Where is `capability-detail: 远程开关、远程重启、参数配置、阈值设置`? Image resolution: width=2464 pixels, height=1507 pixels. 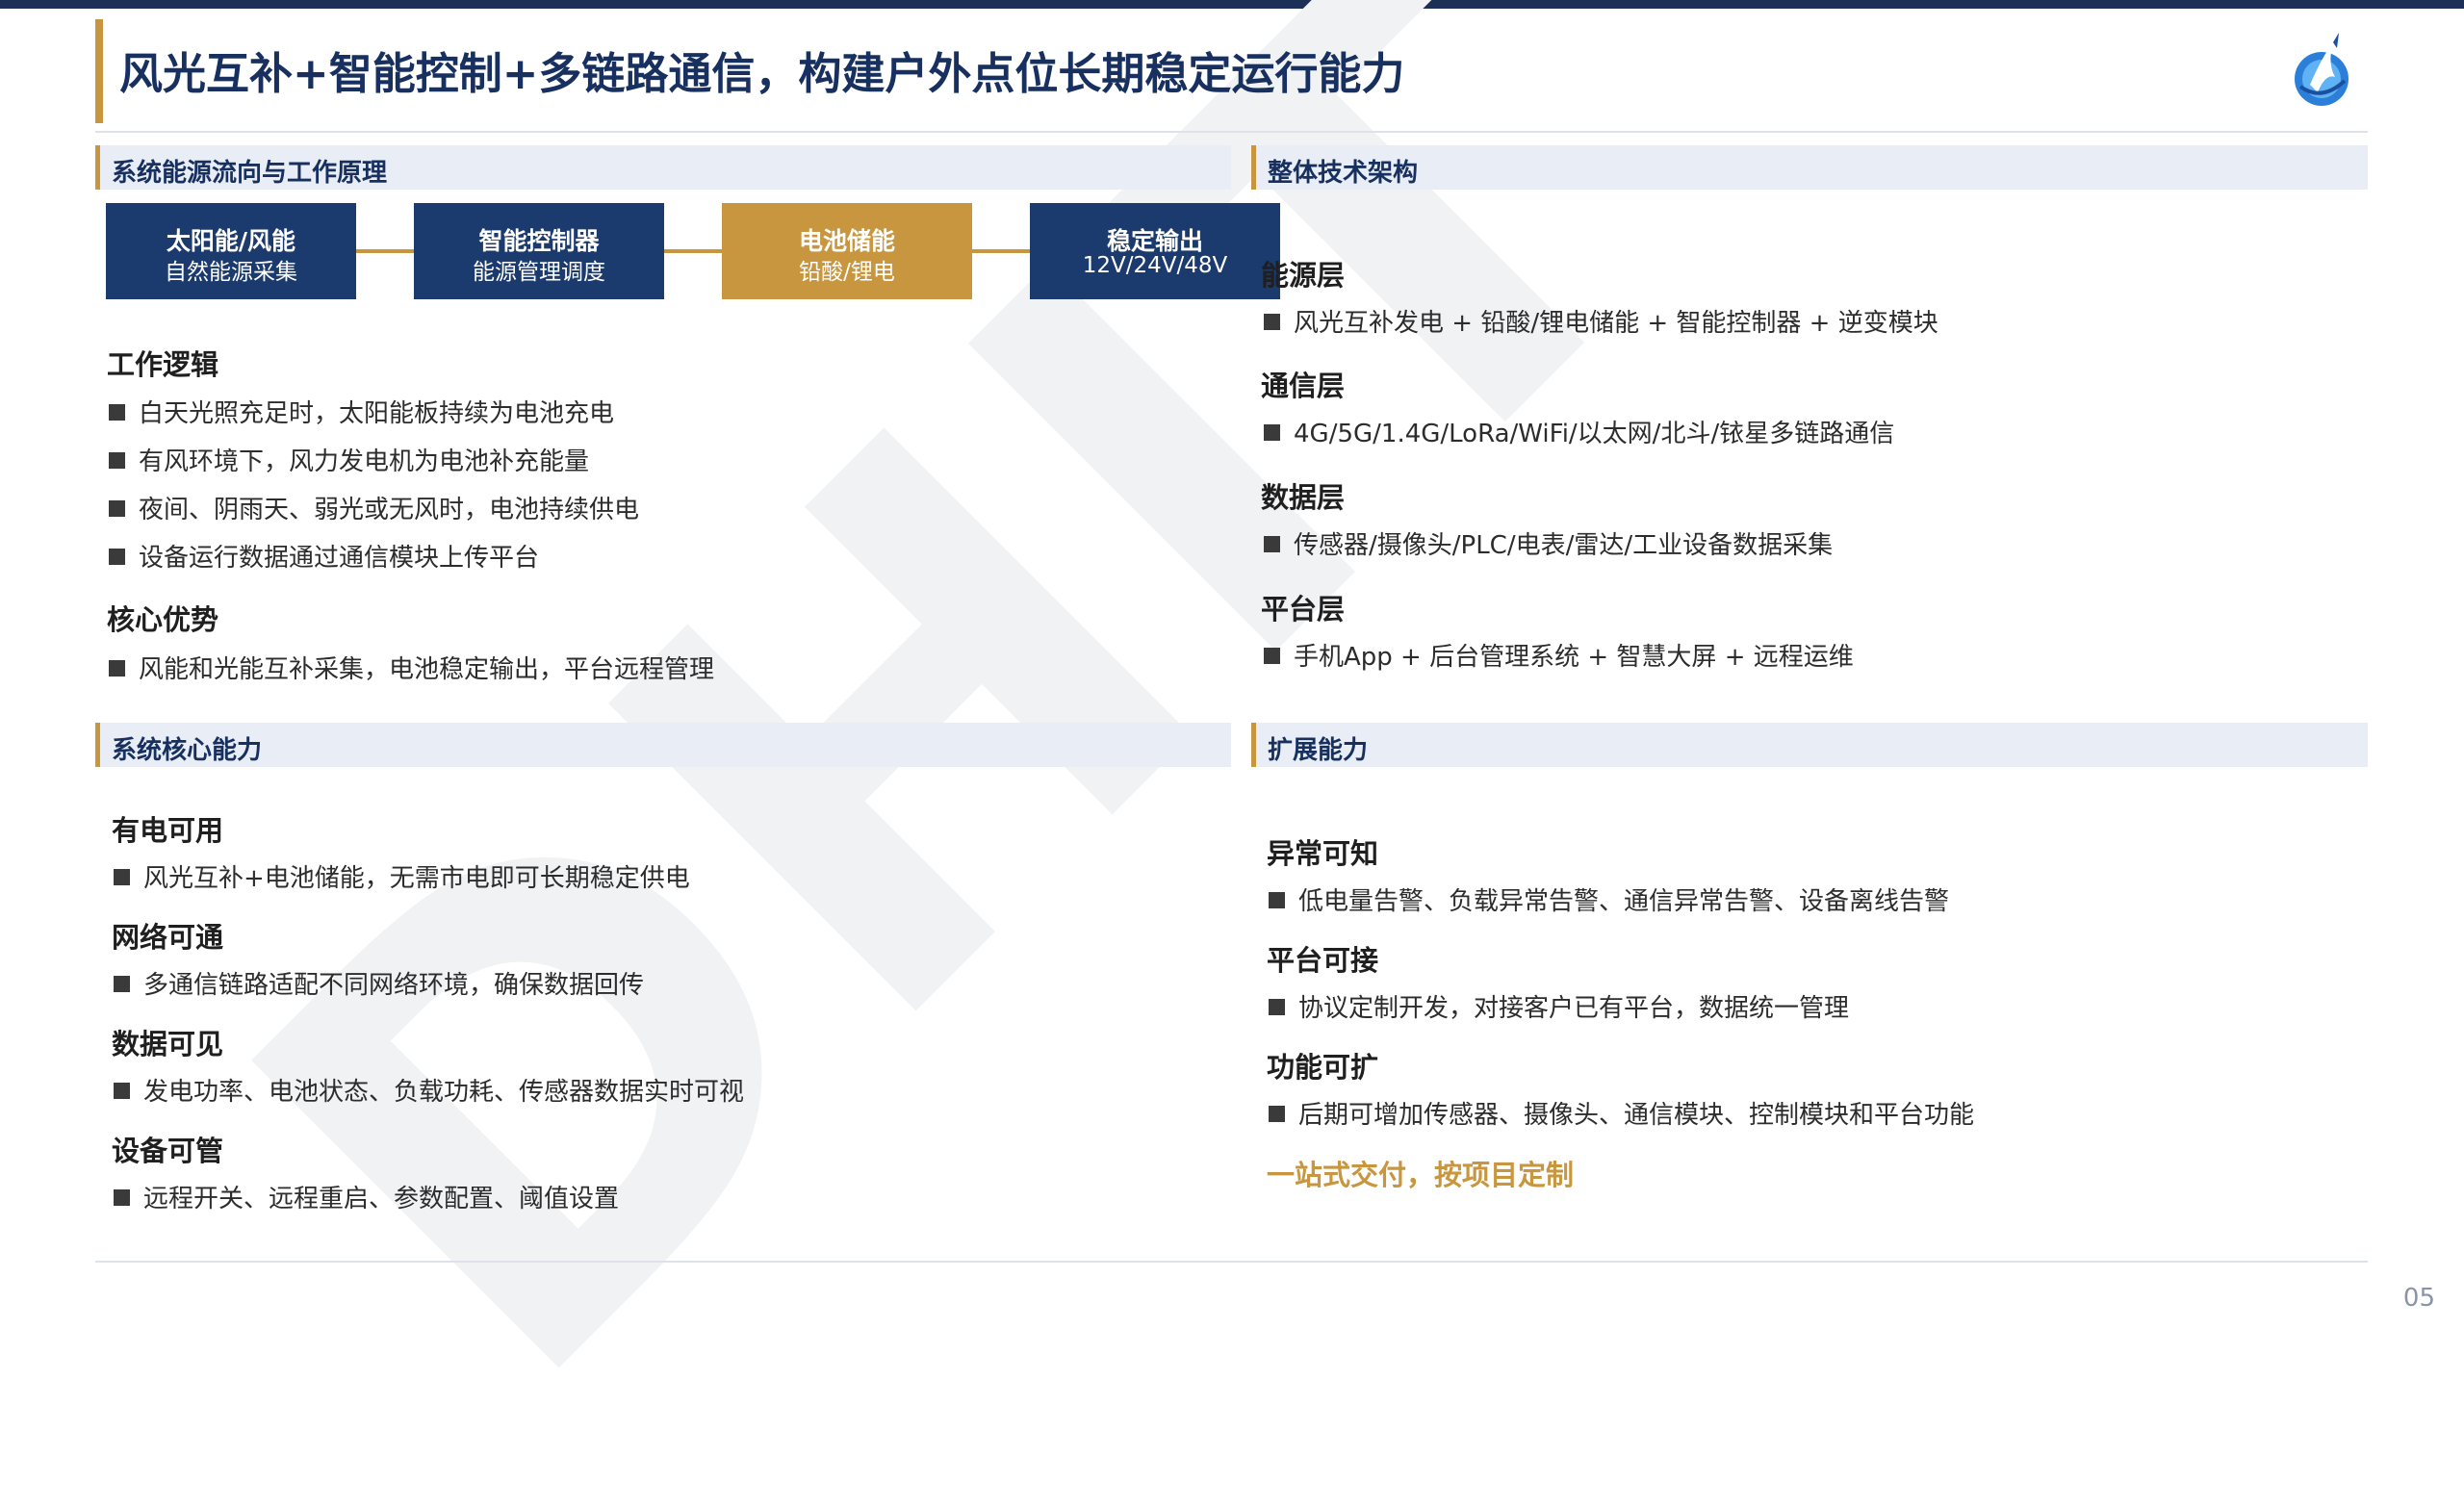 capability-detail: 远程开关、远程重启、参数配置、阈值设置 is located at coordinates (366, 1196).